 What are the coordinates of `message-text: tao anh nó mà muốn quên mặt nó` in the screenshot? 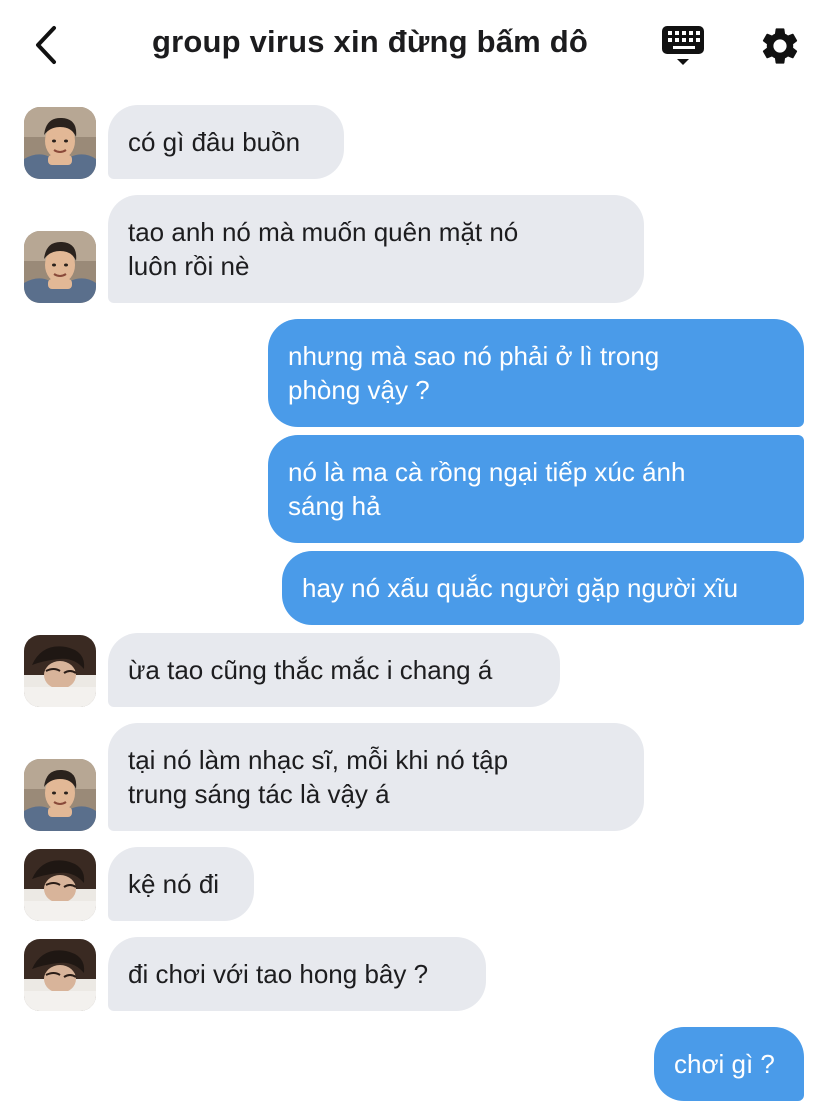 It's located at (323, 232).